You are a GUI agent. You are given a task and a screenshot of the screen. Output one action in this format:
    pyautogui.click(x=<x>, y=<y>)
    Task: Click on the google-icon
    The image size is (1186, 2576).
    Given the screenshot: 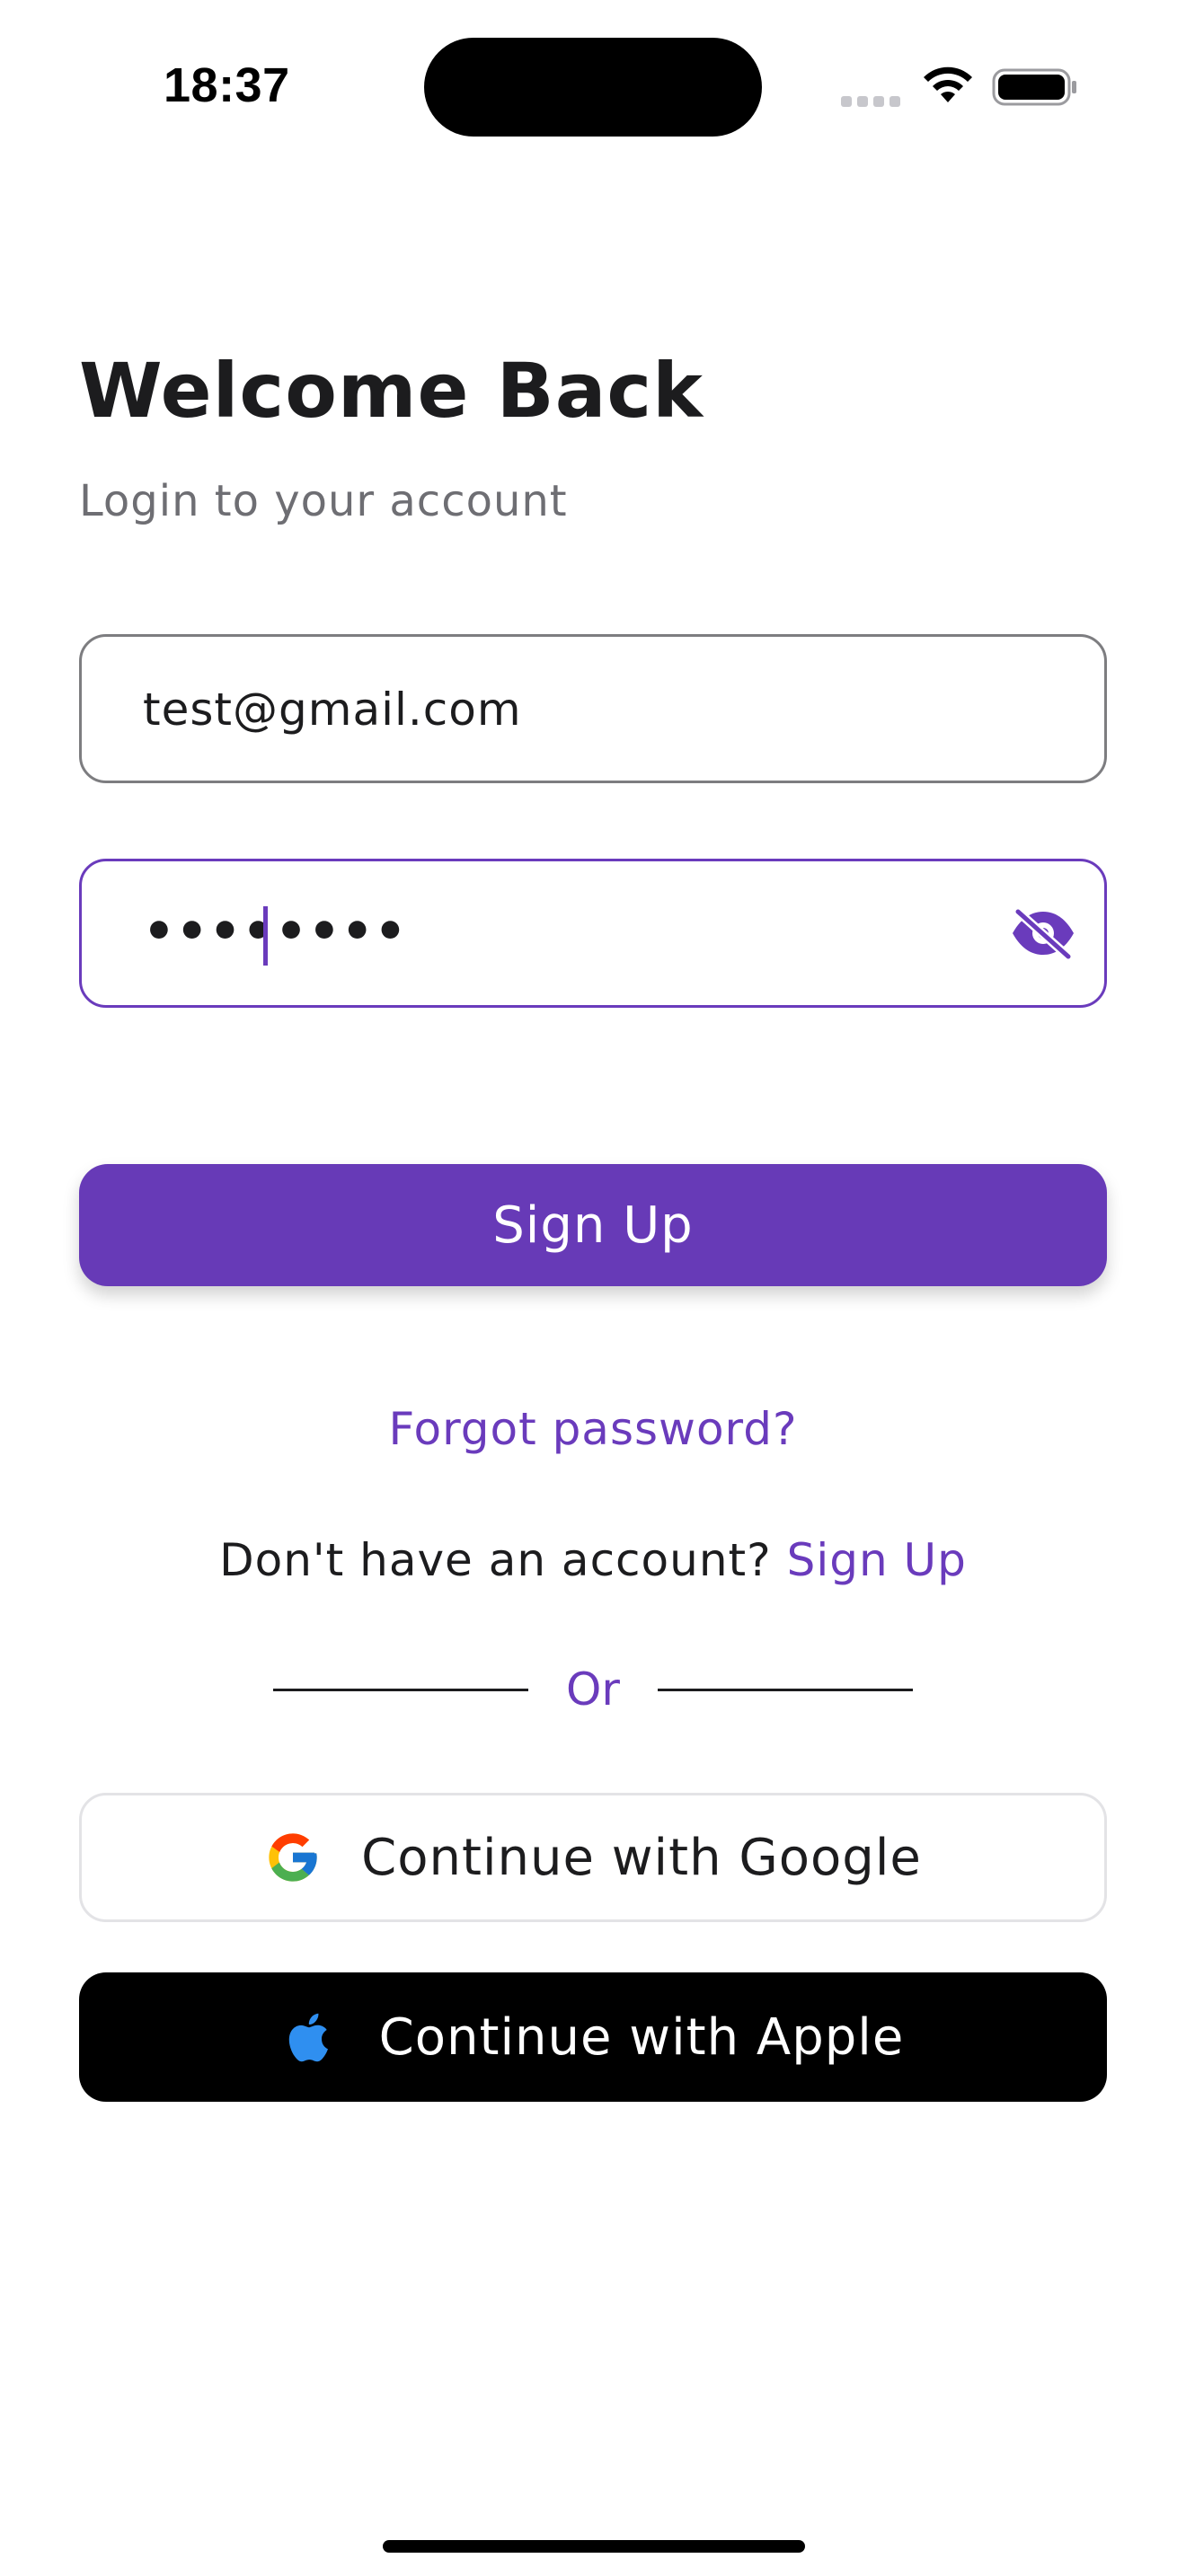 What is the action you would take?
    pyautogui.click(x=293, y=1857)
    